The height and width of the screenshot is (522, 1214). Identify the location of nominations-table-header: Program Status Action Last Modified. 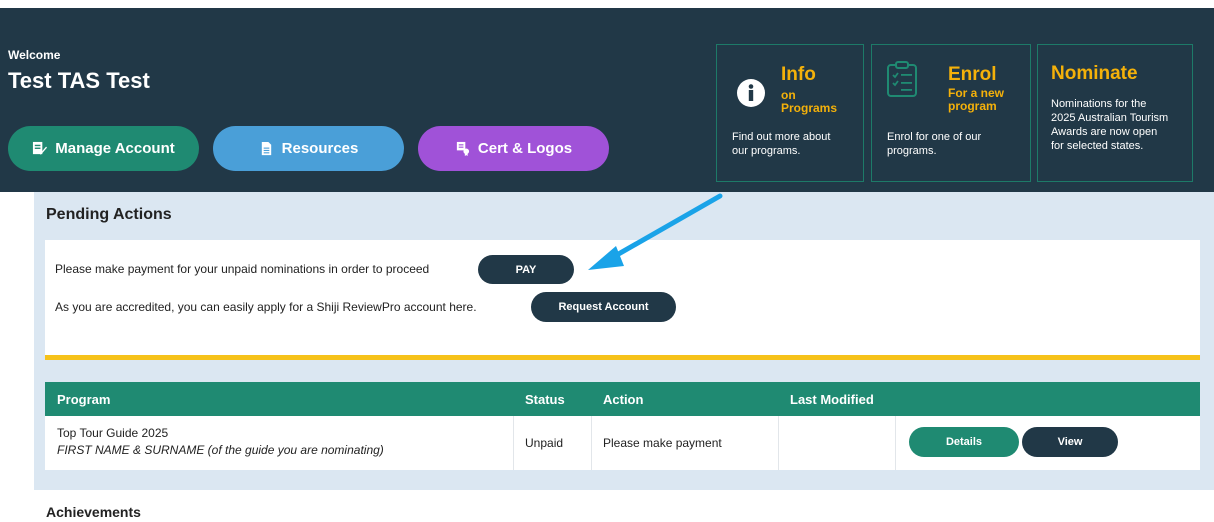
(622, 399).